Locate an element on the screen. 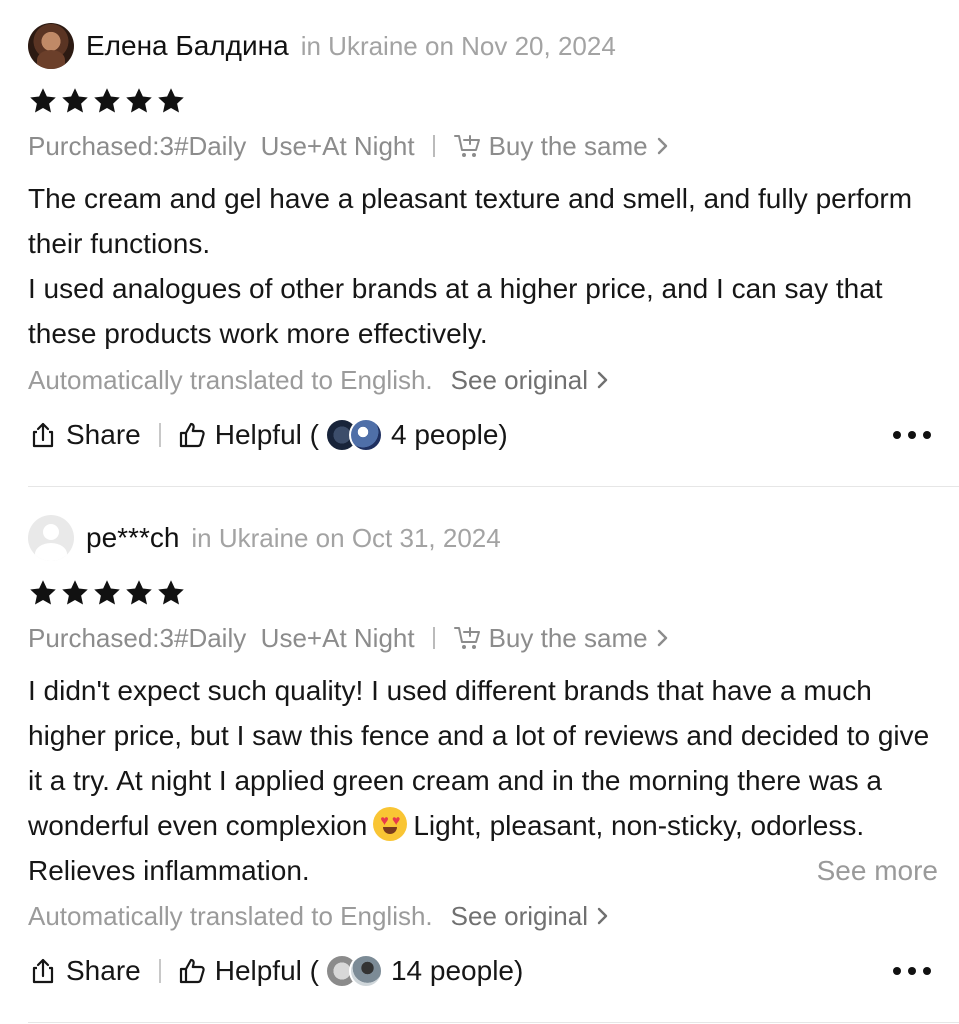 The image size is (959, 1024). reviewer-name: Елена Балдина is located at coordinates (187, 46).